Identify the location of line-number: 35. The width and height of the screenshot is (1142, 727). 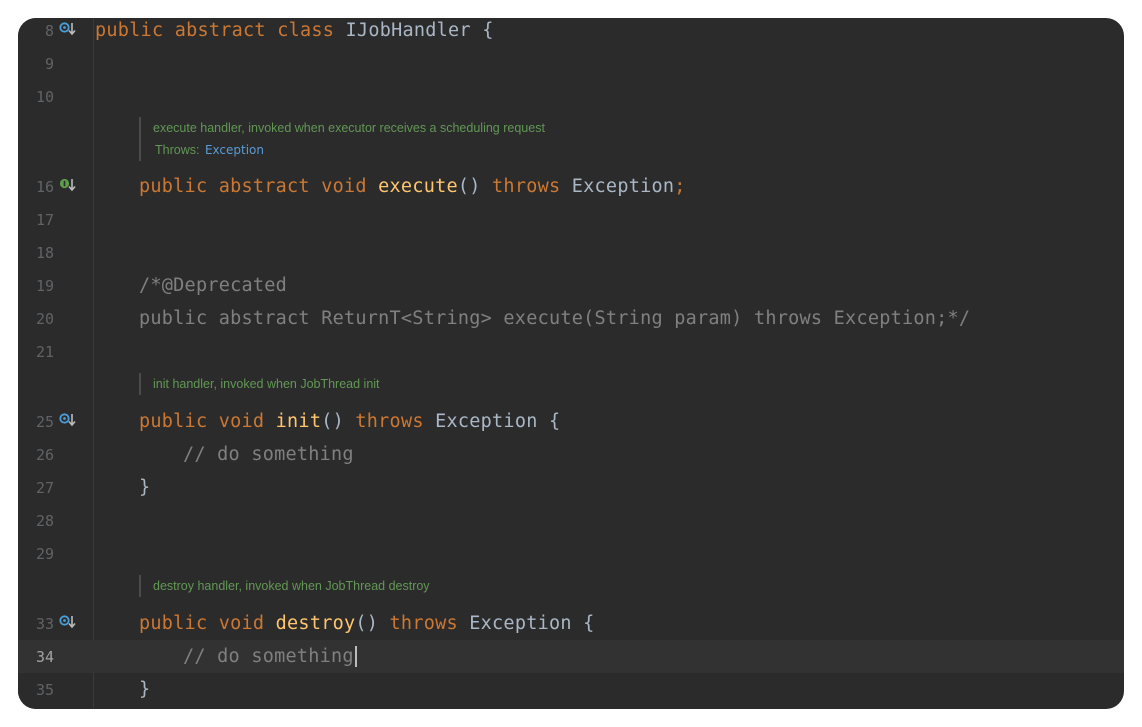
(44, 689).